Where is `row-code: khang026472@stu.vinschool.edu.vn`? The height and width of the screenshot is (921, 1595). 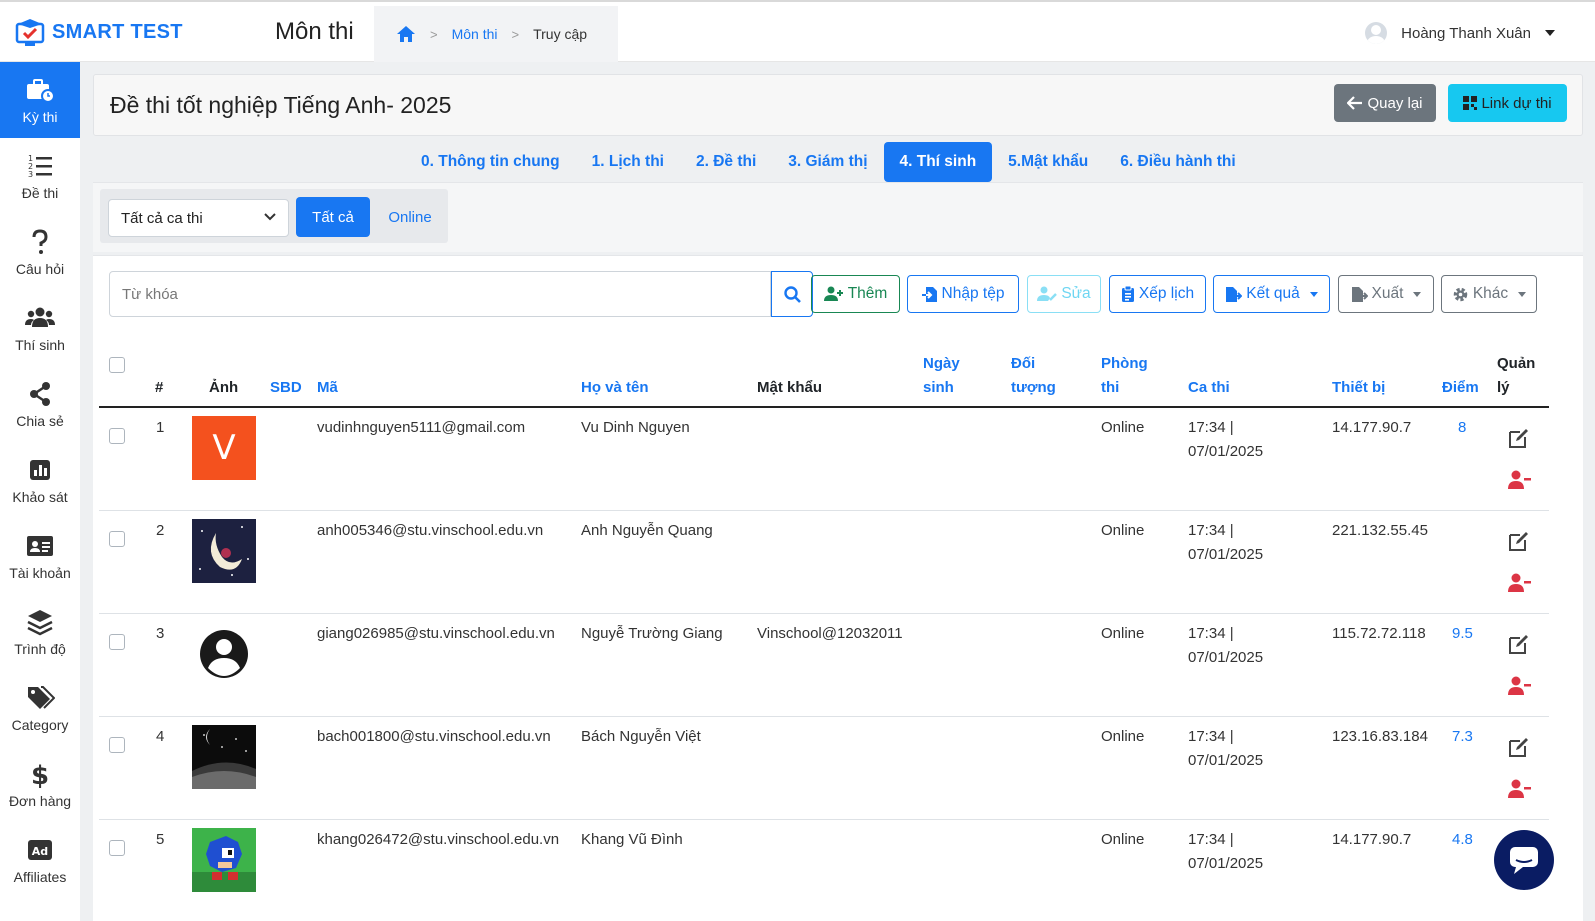
row-code: khang026472@stu.vinschool.edu.vn is located at coordinates (438, 839).